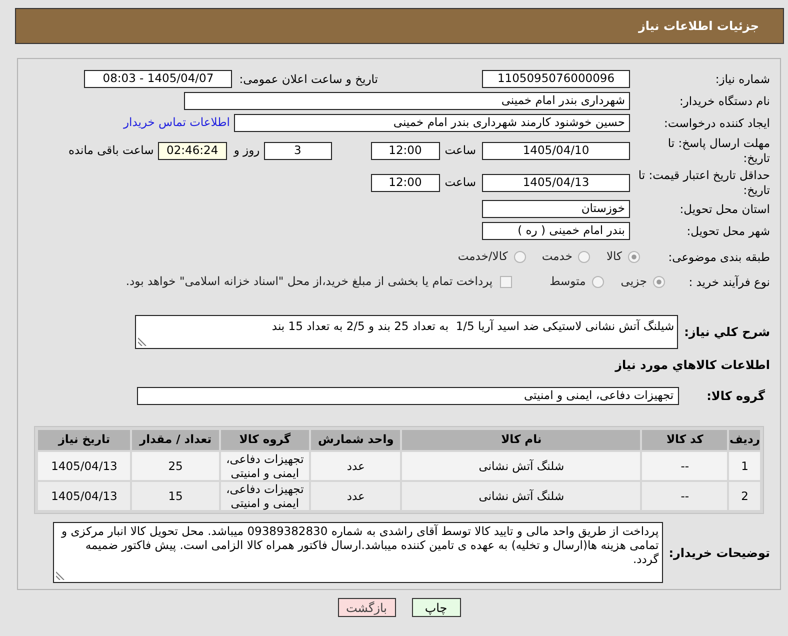 Image resolution: width=788 pixels, height=636 pixels. Describe the element at coordinates (744, 496) in the screenshot. I see `table-cell: 2` at that location.